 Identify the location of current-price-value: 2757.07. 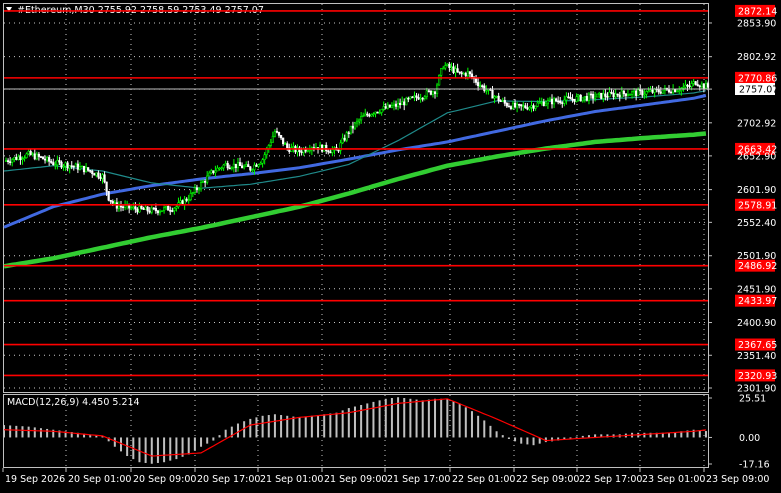
(758, 90).